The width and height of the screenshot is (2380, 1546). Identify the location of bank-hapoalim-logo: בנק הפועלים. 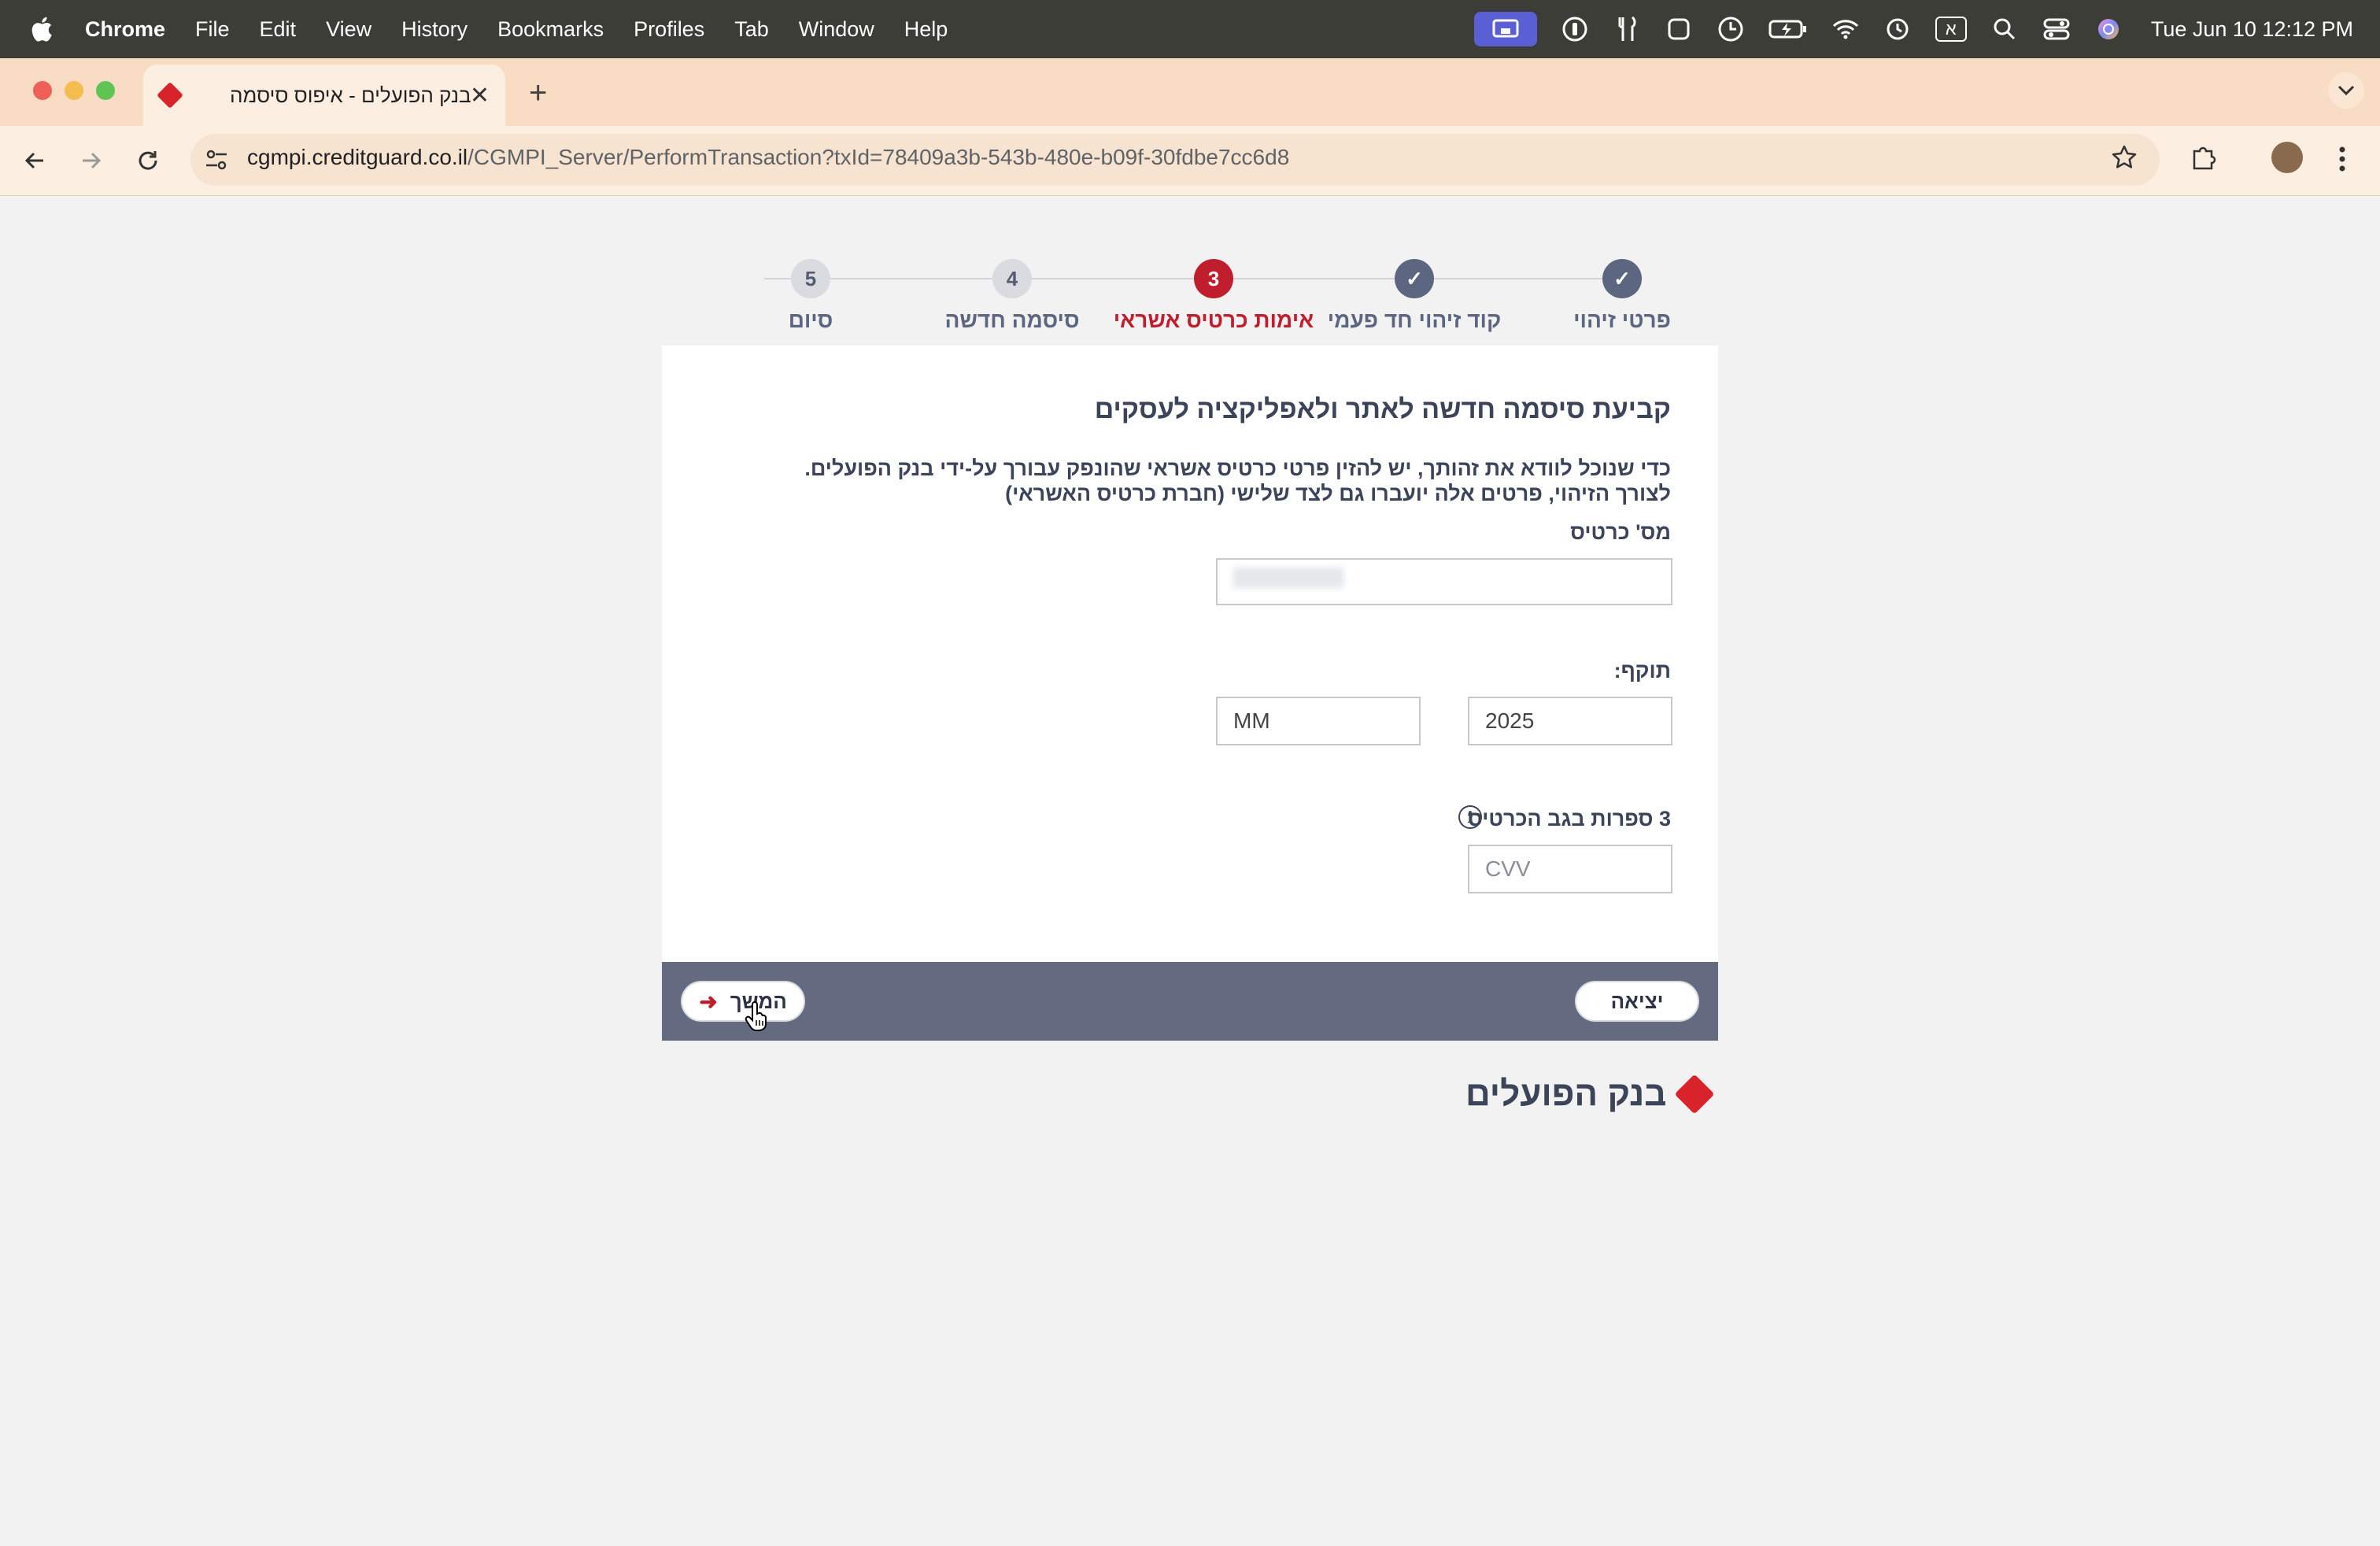
(1590, 1094).